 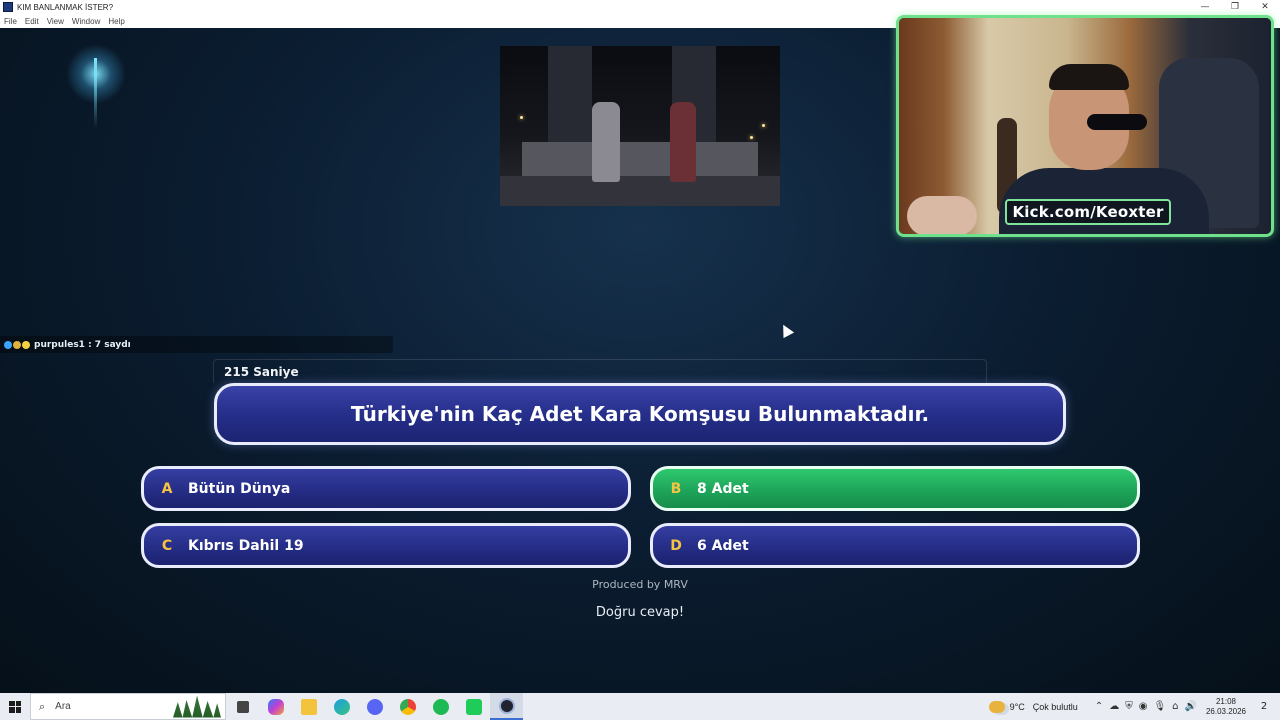 I want to click on cloud-sync-icon: ☁, so click(x=1114, y=706).